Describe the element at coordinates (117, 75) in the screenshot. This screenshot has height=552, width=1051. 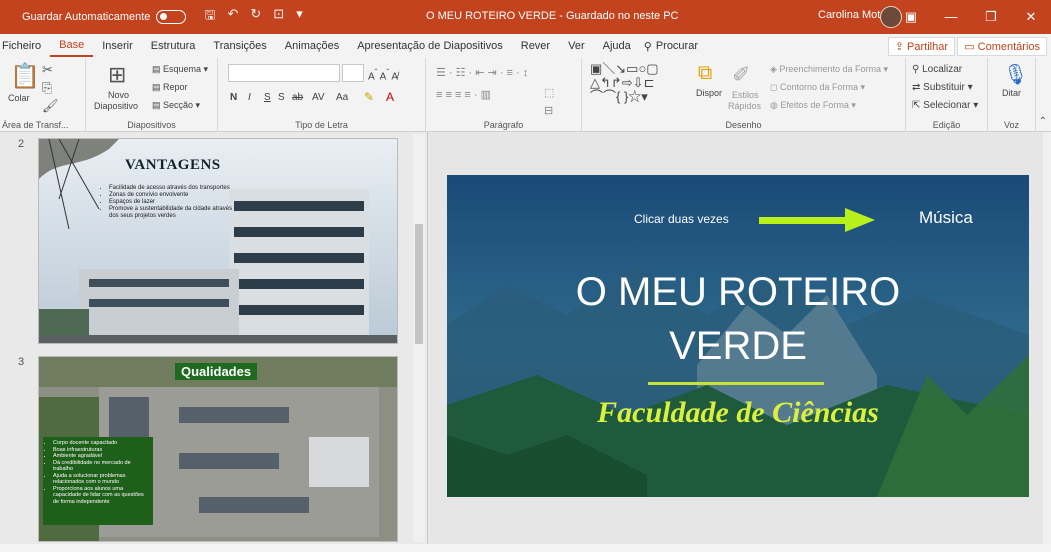
I see `new-slide-icon: ⊞` at that location.